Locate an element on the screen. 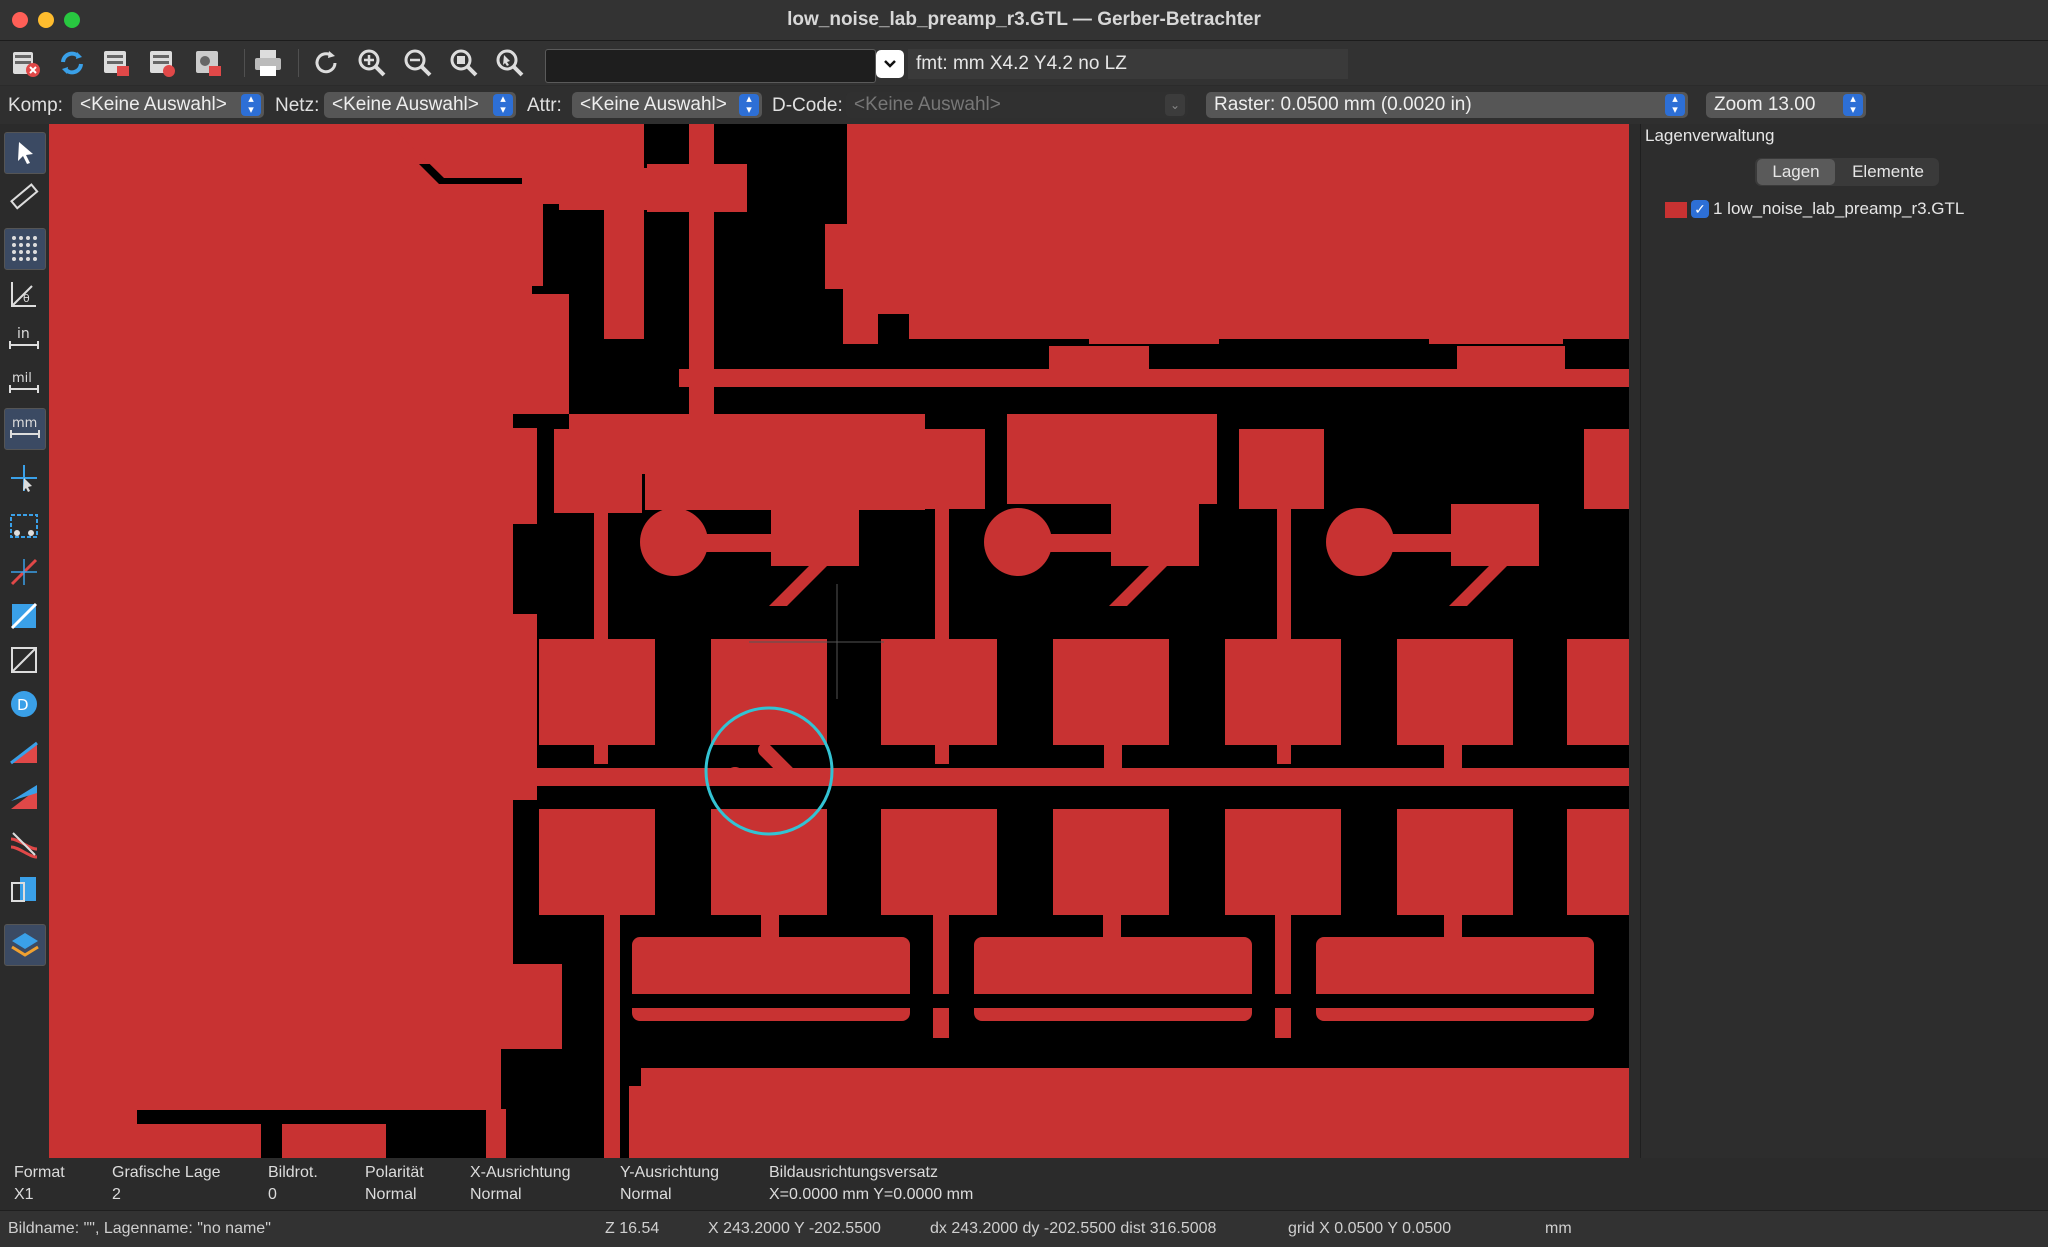 This screenshot has height=1247, width=2048. grid-icon is located at coordinates (25, 249).